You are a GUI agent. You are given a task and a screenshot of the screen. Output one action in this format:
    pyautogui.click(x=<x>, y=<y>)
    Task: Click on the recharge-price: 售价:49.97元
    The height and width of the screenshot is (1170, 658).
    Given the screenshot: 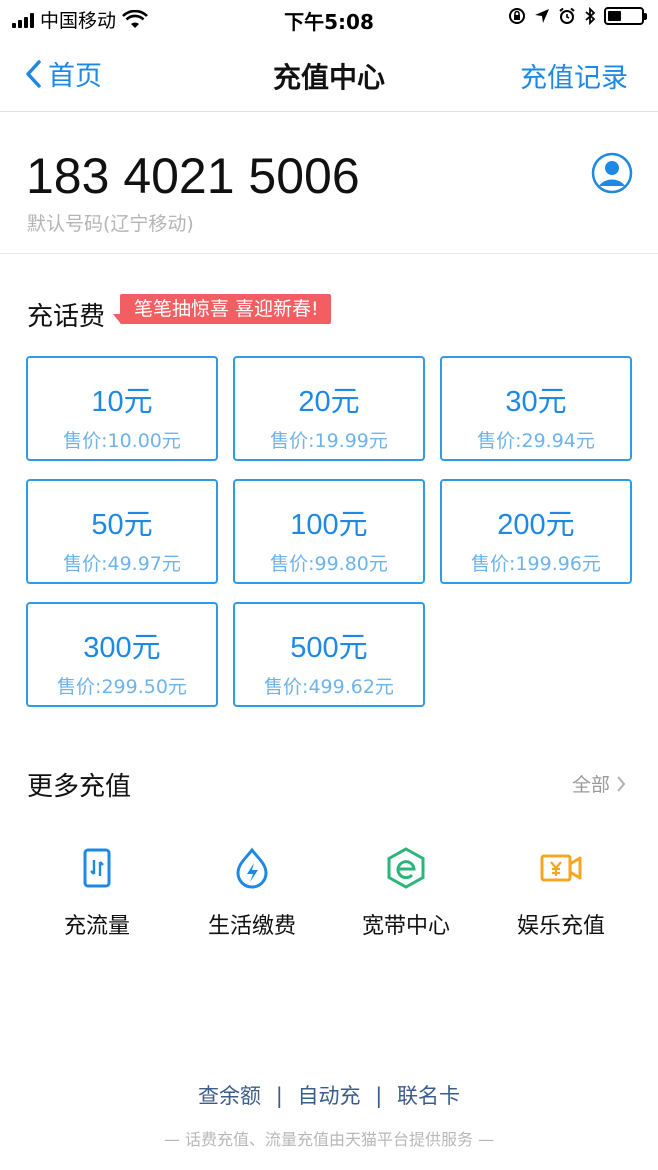 What is the action you would take?
    pyautogui.click(x=122, y=564)
    